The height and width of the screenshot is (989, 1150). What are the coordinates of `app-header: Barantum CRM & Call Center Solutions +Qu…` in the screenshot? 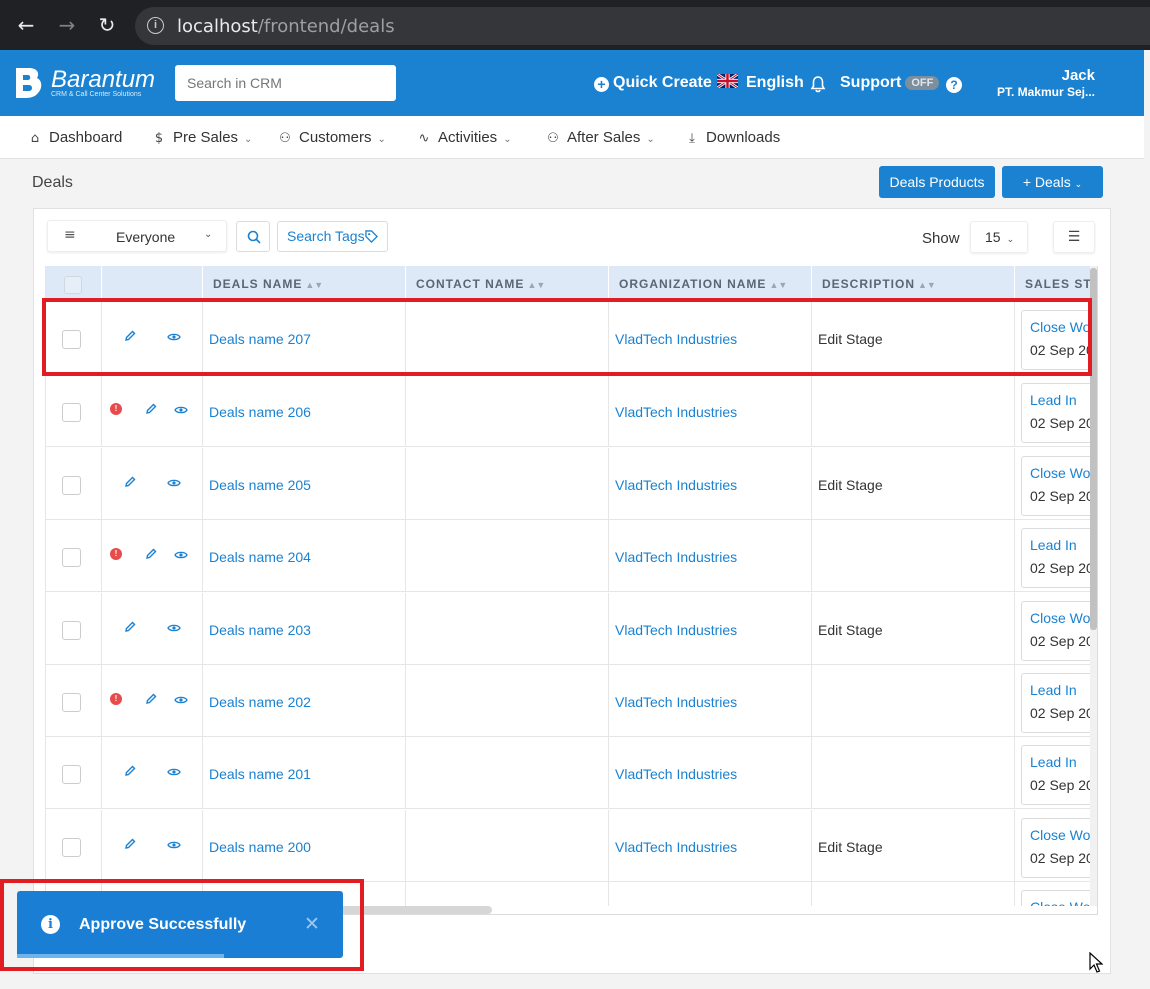 It's located at (572, 83).